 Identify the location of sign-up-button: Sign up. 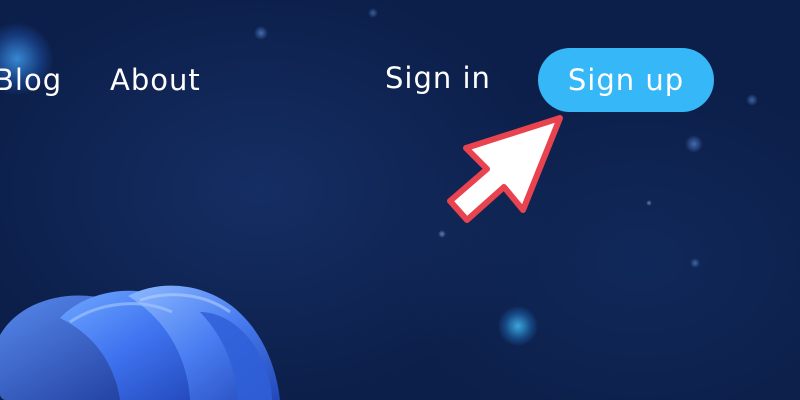
(626, 80).